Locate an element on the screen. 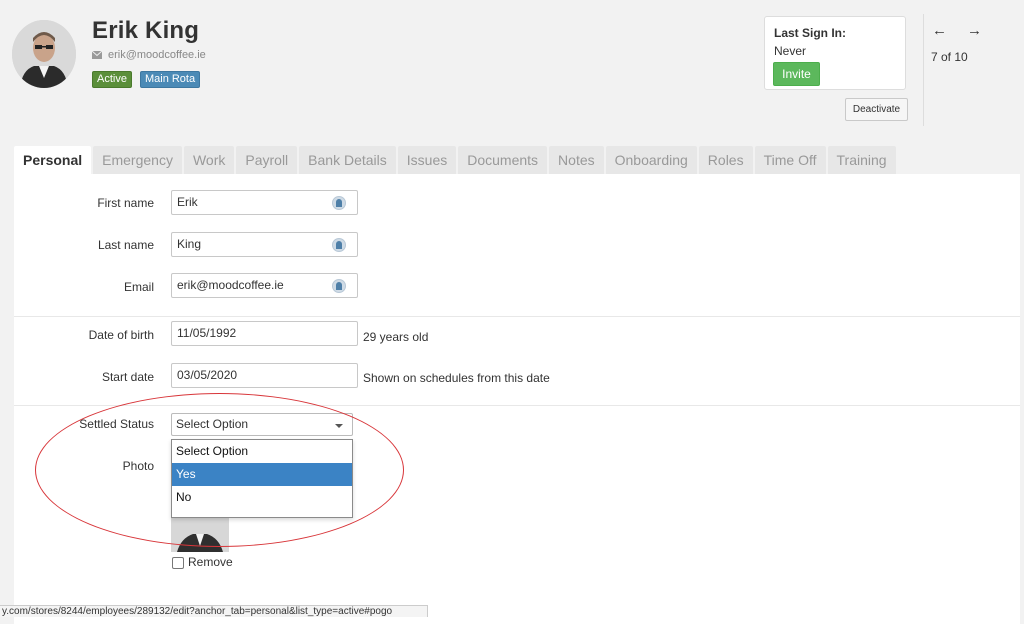  dob-label: Date of birth is located at coordinates (121, 335).